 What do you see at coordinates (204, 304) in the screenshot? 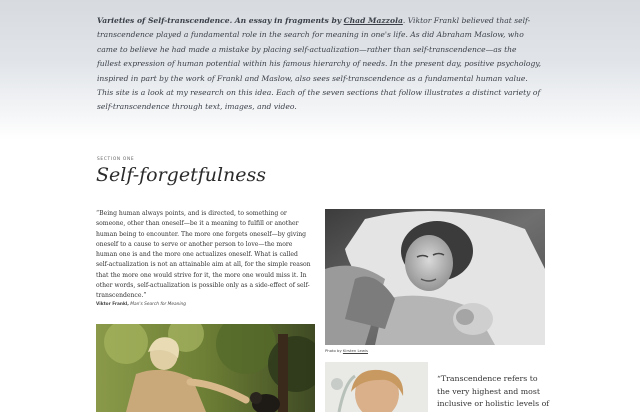
I see `quote-attribution: Viktor Frankl, Man's Search for Meaning` at bounding box center [204, 304].